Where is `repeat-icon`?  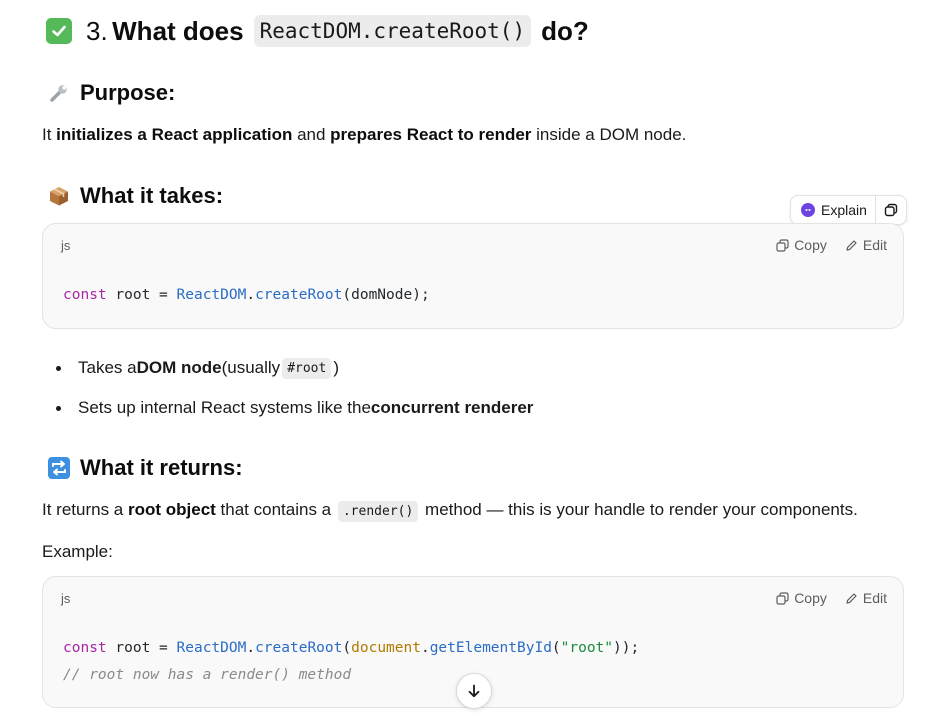
repeat-icon is located at coordinates (59, 468).